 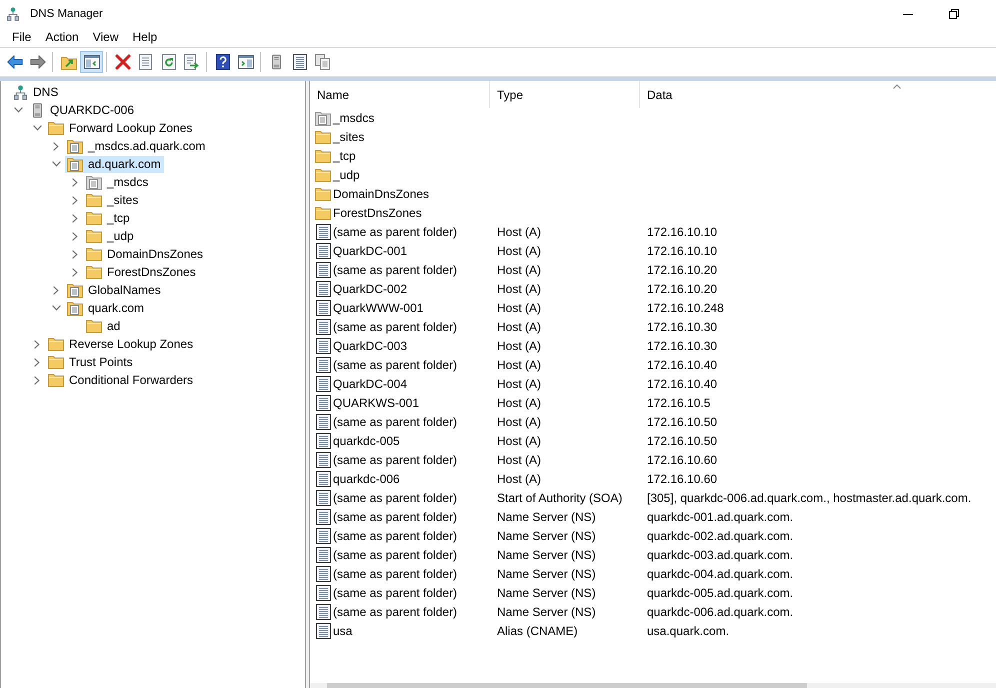 What do you see at coordinates (368, 403) in the screenshot?
I see `list-item: QUARKWS-001` at bounding box center [368, 403].